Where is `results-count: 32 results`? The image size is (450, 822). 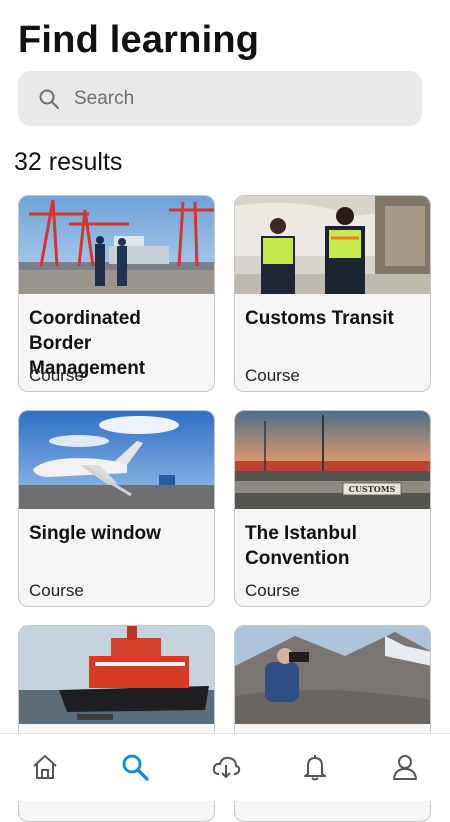
results-count: 32 results is located at coordinates (68, 162).